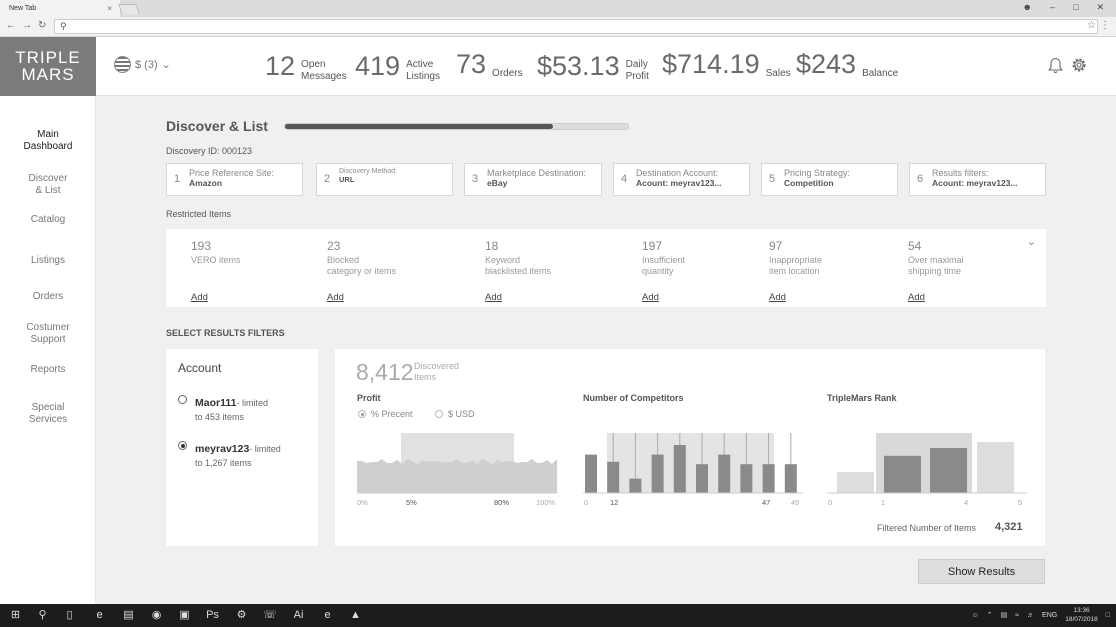 Image resolution: width=1116 pixels, height=627 pixels. Describe the element at coordinates (593, 66) in the screenshot. I see `kpi-daily-profit: $53.13 Daily Profit` at that location.